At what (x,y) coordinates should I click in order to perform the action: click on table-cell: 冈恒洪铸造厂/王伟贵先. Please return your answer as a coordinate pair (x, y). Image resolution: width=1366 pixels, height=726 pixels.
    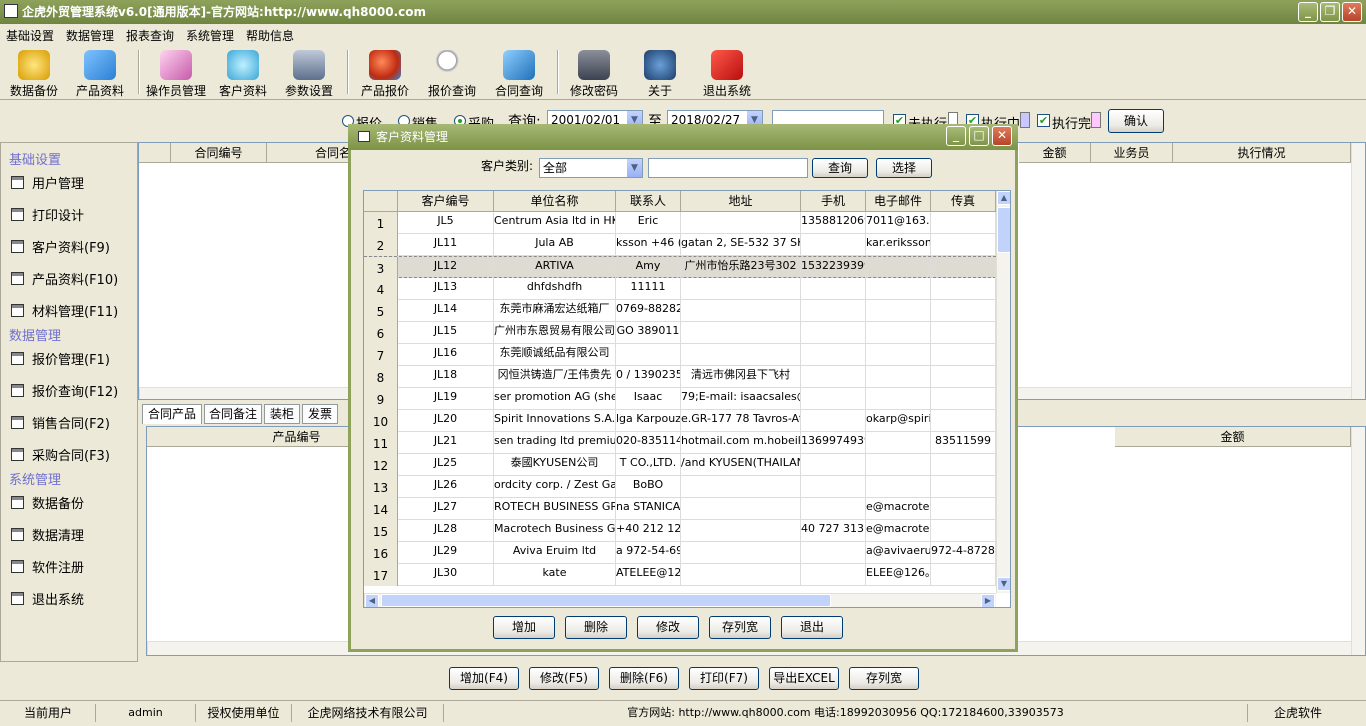
    Looking at the image, I should click on (555, 377).